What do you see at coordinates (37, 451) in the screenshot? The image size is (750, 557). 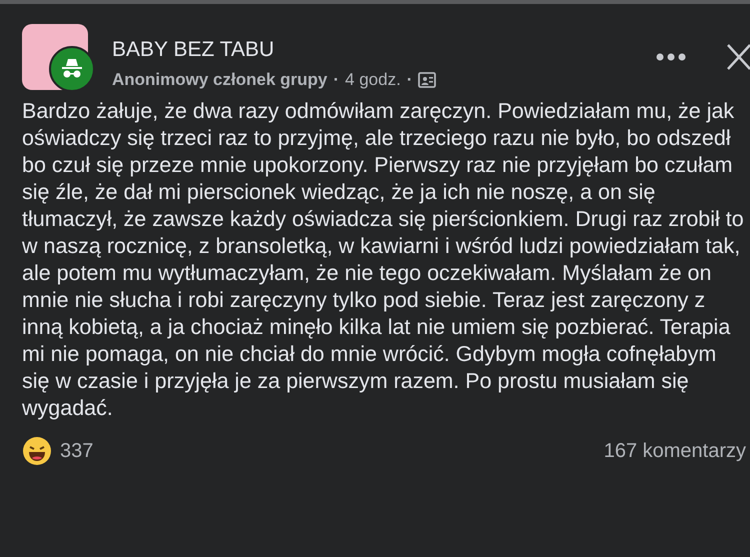 I see `laughing-emoji-icon` at bounding box center [37, 451].